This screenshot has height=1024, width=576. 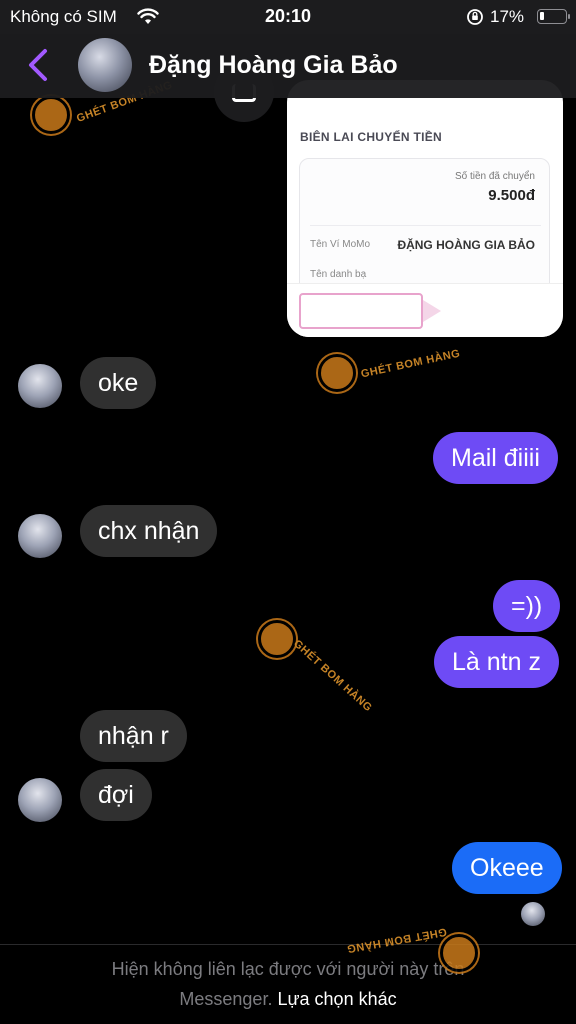 I want to click on amount-value: 9.500đ, so click(x=511, y=195).